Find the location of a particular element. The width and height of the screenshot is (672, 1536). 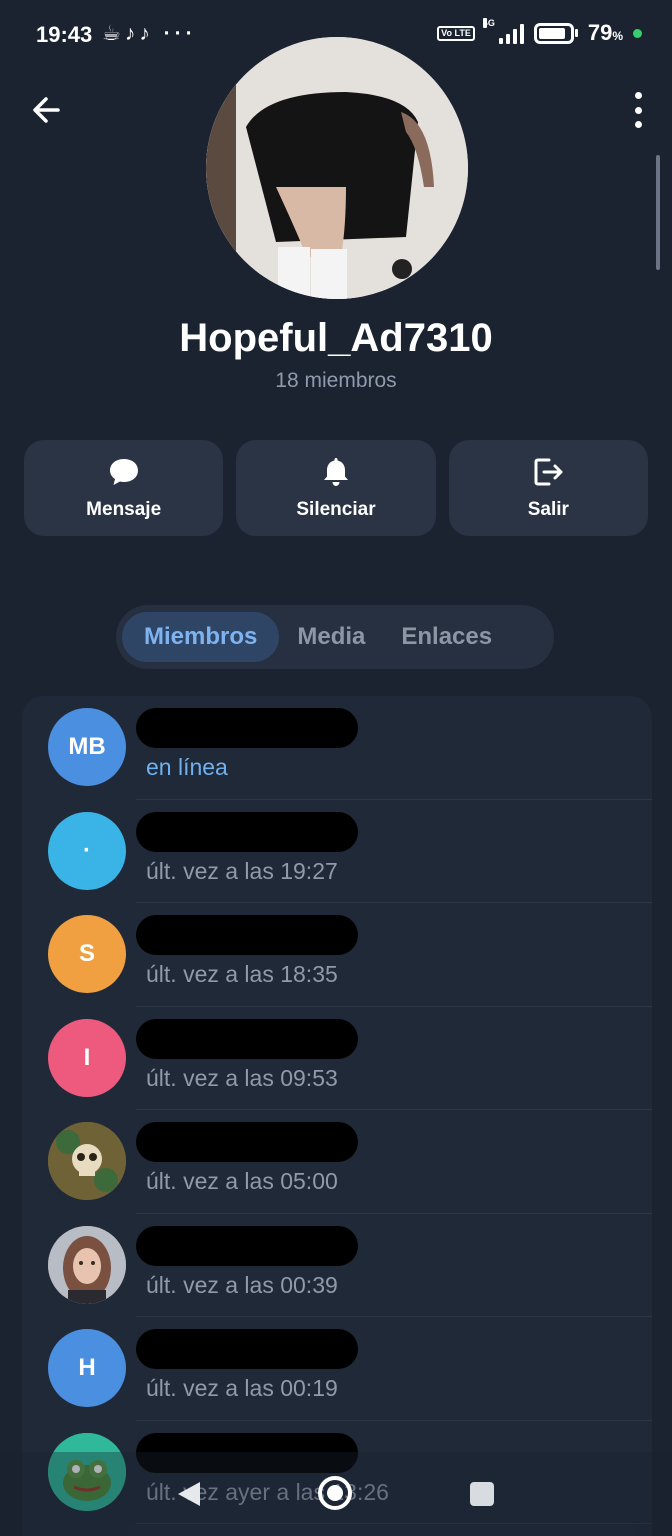

message-label: Mensaje is located at coordinates (124, 509).